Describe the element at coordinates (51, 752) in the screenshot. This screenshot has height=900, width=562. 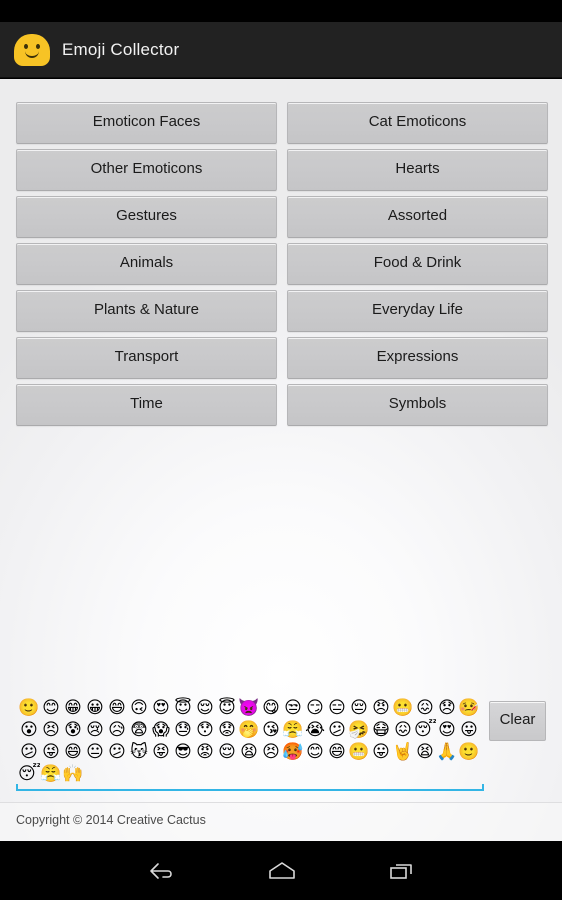
I see `collected-emoji: 😜` at that location.